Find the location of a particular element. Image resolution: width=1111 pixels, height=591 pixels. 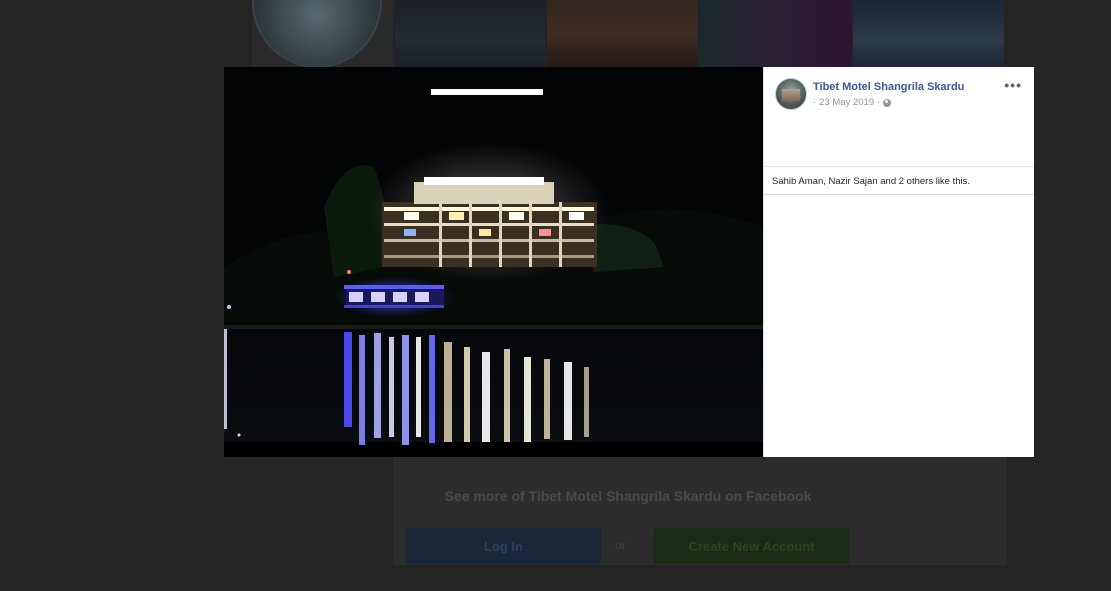

create-account-button: Create New Account is located at coordinates (751, 546).